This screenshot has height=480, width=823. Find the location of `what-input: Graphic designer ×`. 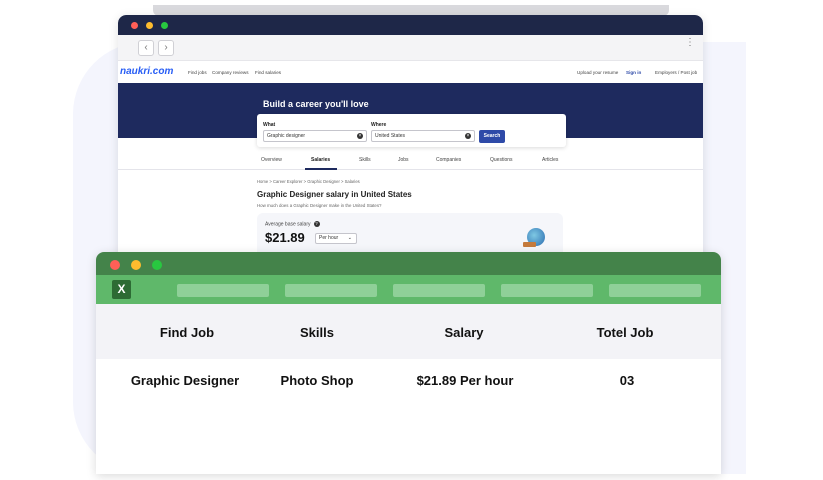

what-input: Graphic designer × is located at coordinates (315, 136).